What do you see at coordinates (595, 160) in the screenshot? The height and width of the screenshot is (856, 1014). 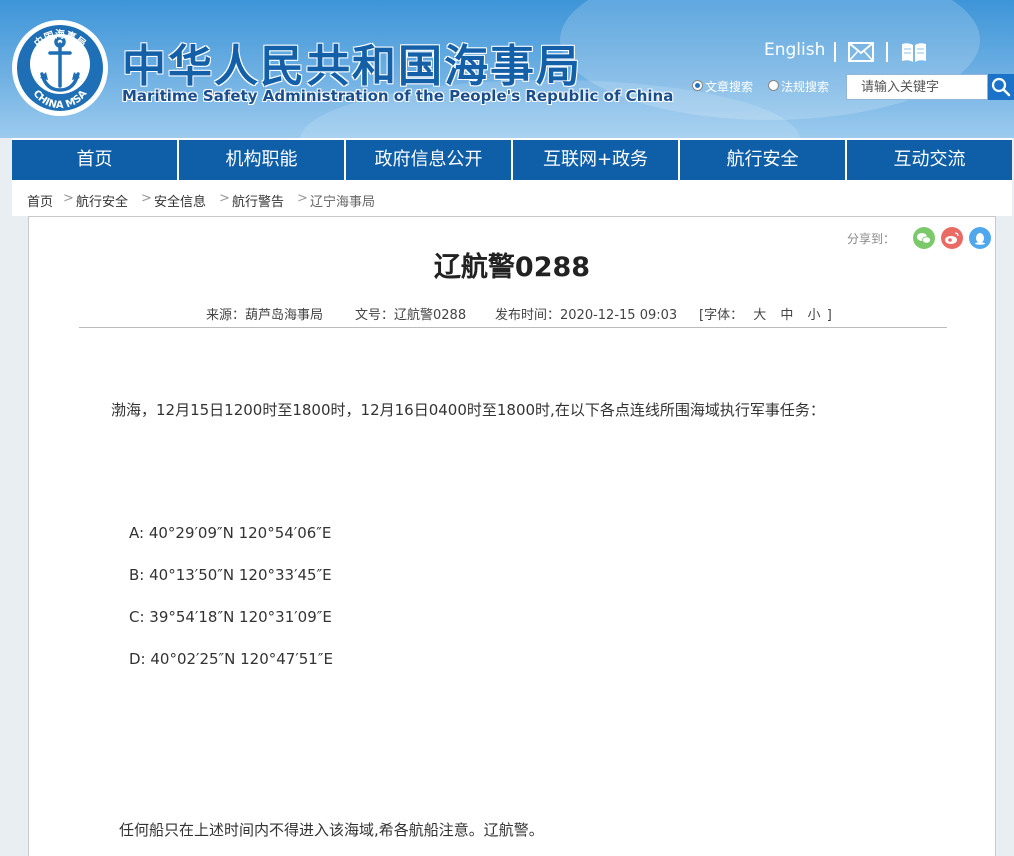 I see `nav-item-internet-gov: 互联网+政务` at bounding box center [595, 160].